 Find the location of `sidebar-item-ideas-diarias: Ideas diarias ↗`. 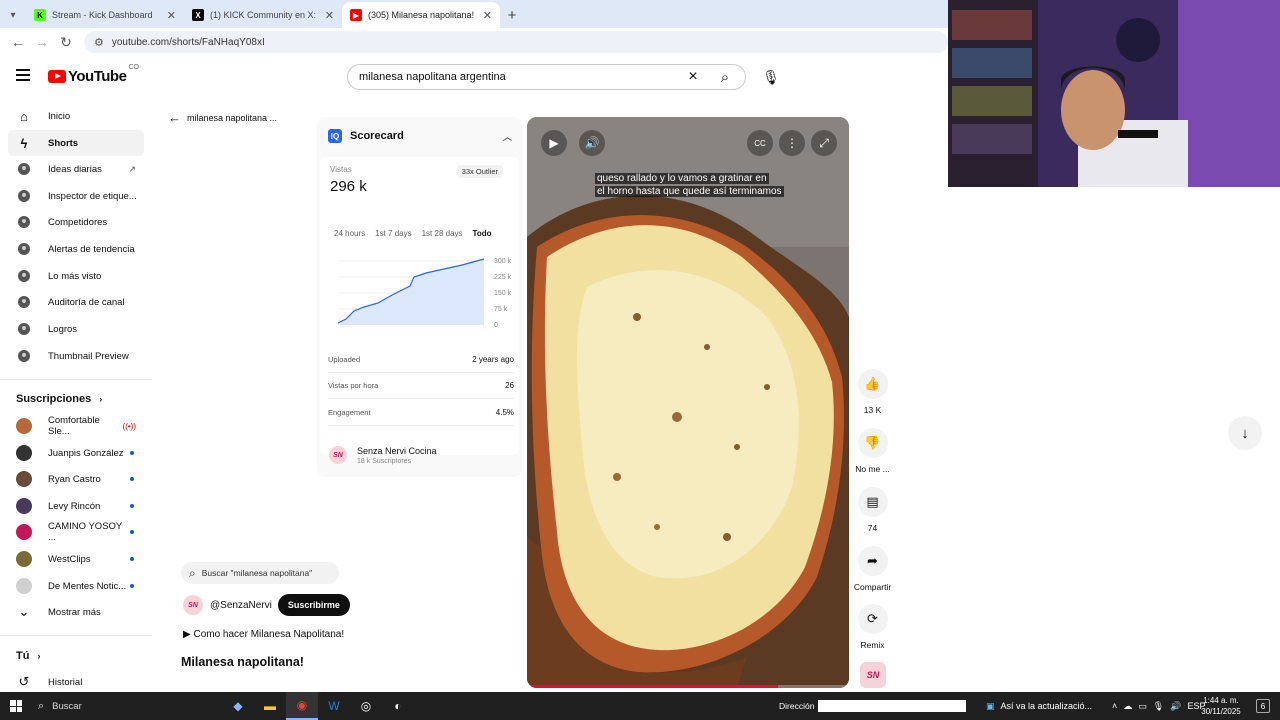

sidebar-item-ideas-diarias: Ideas diarias ↗ is located at coordinates (76, 169).